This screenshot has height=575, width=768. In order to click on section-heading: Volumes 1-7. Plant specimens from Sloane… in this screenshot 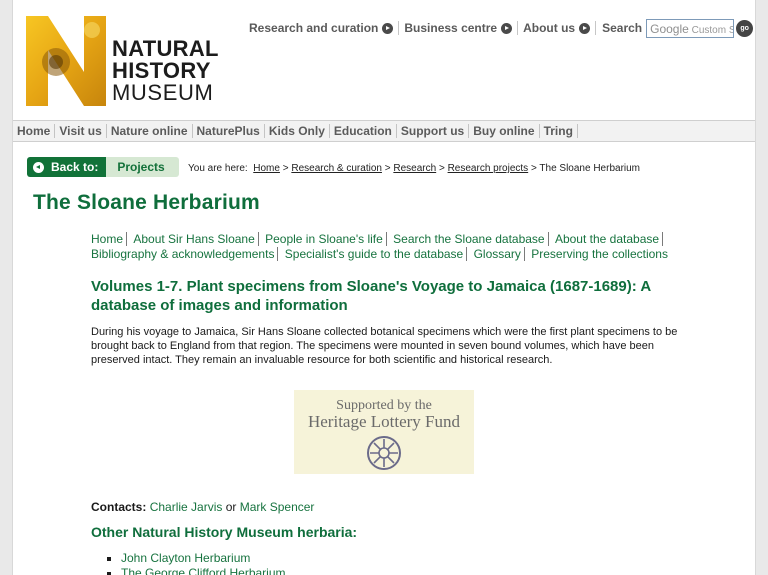, I will do `click(371, 296)`.